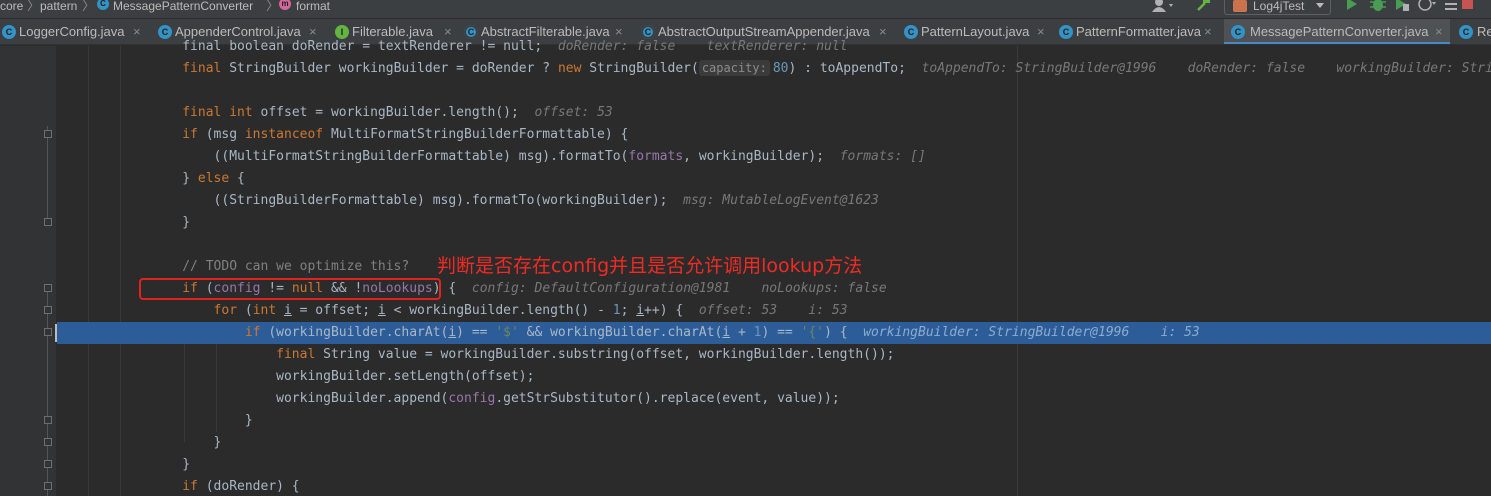 The height and width of the screenshot is (496, 1491). I want to click on fold-guide, so click(47, 176).